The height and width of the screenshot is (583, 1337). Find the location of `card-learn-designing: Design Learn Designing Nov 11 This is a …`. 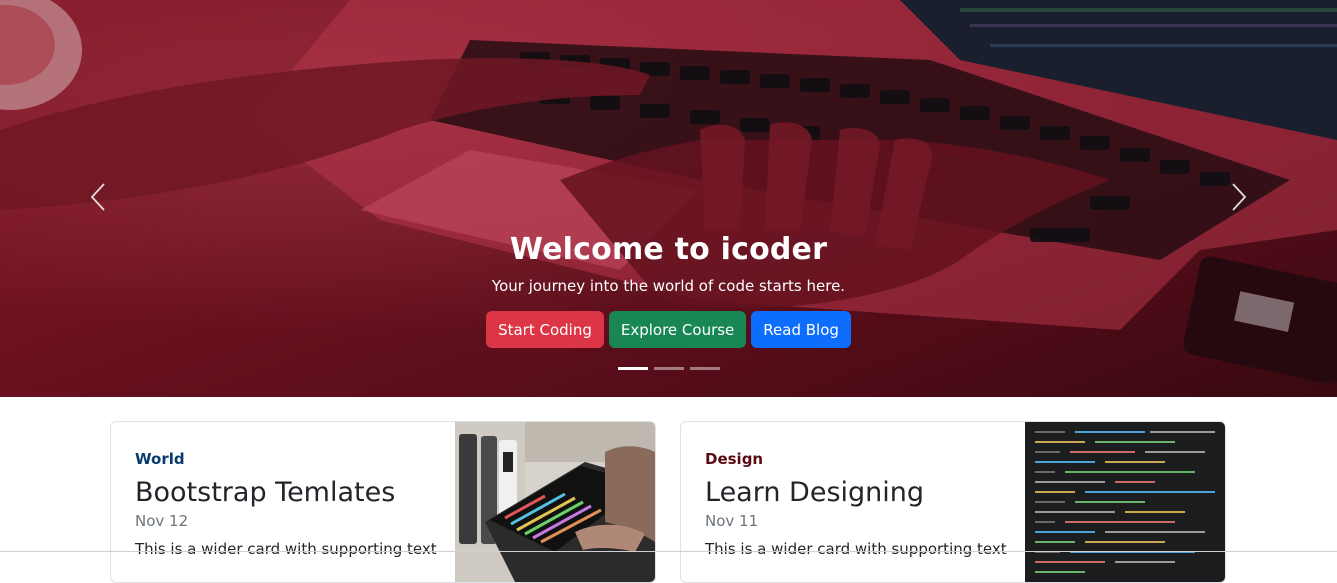

card-learn-designing: Design Learn Designing Nov 11 This is a … is located at coordinates (953, 502).